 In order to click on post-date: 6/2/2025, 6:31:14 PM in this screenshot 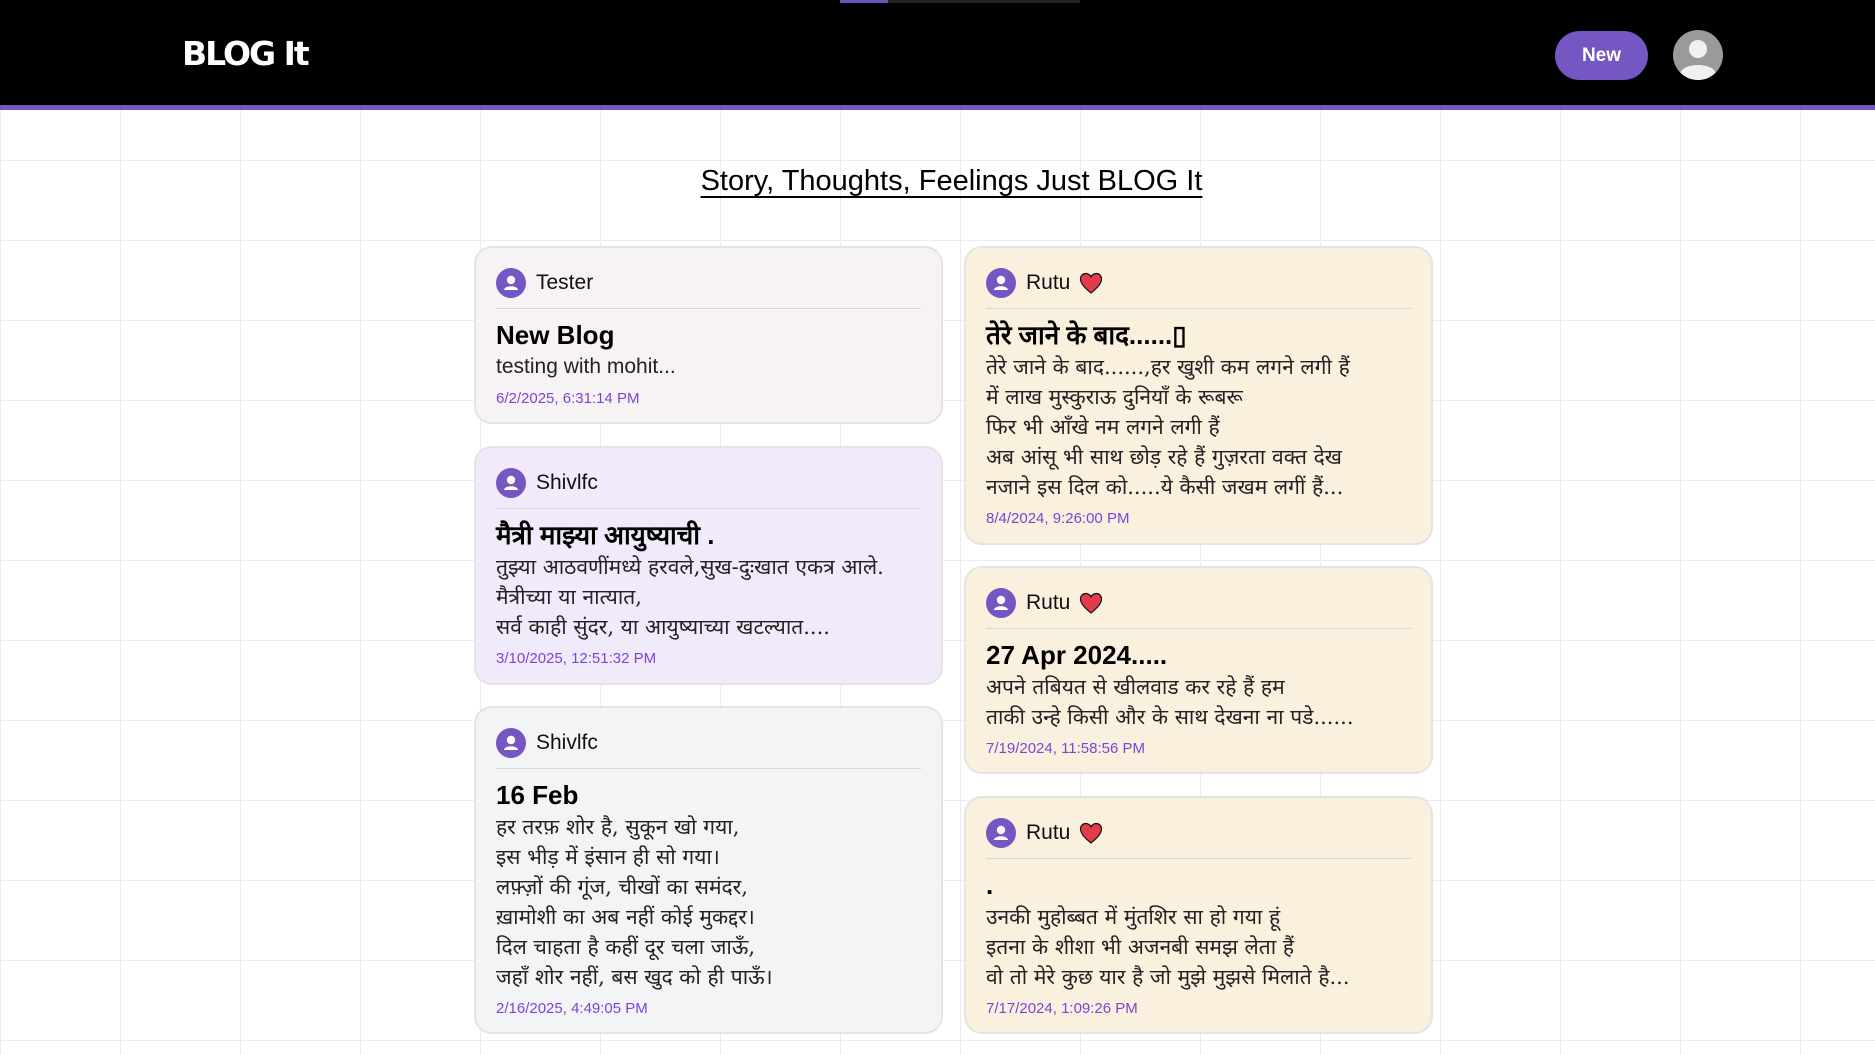, I will do `click(568, 398)`.